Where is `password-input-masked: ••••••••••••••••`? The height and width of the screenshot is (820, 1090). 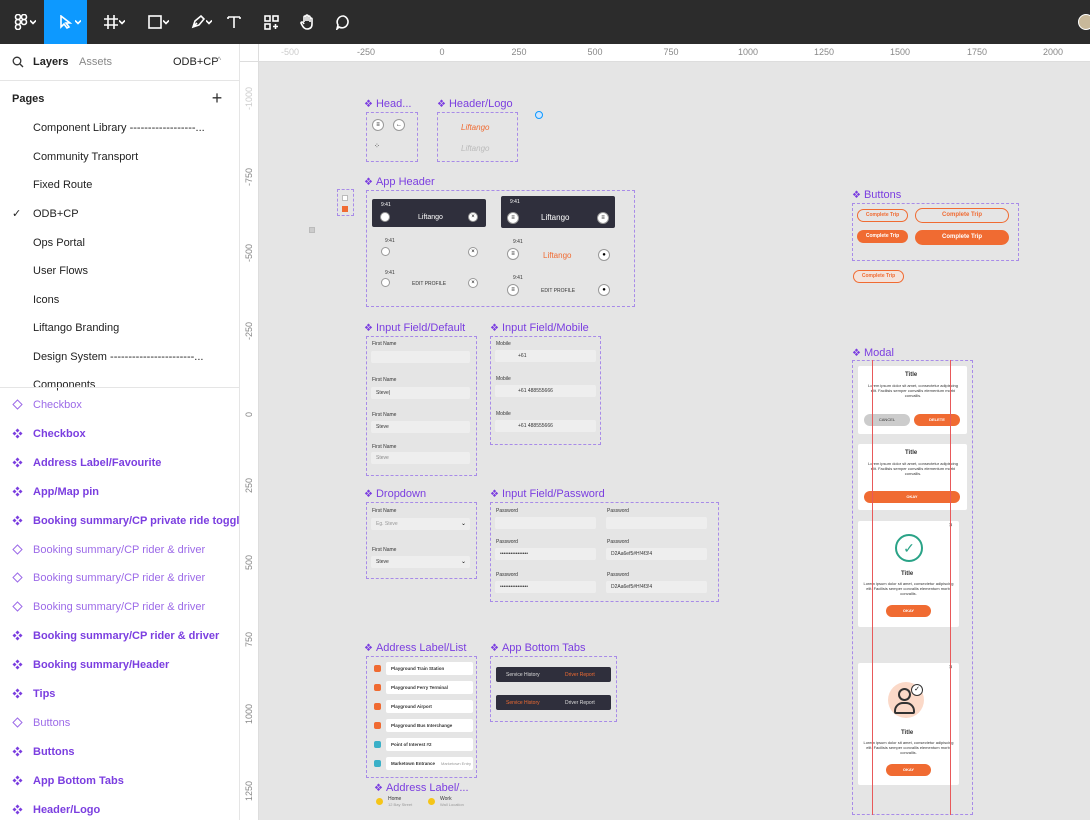
password-input-masked: •••••••••••••••• is located at coordinates (545, 587).